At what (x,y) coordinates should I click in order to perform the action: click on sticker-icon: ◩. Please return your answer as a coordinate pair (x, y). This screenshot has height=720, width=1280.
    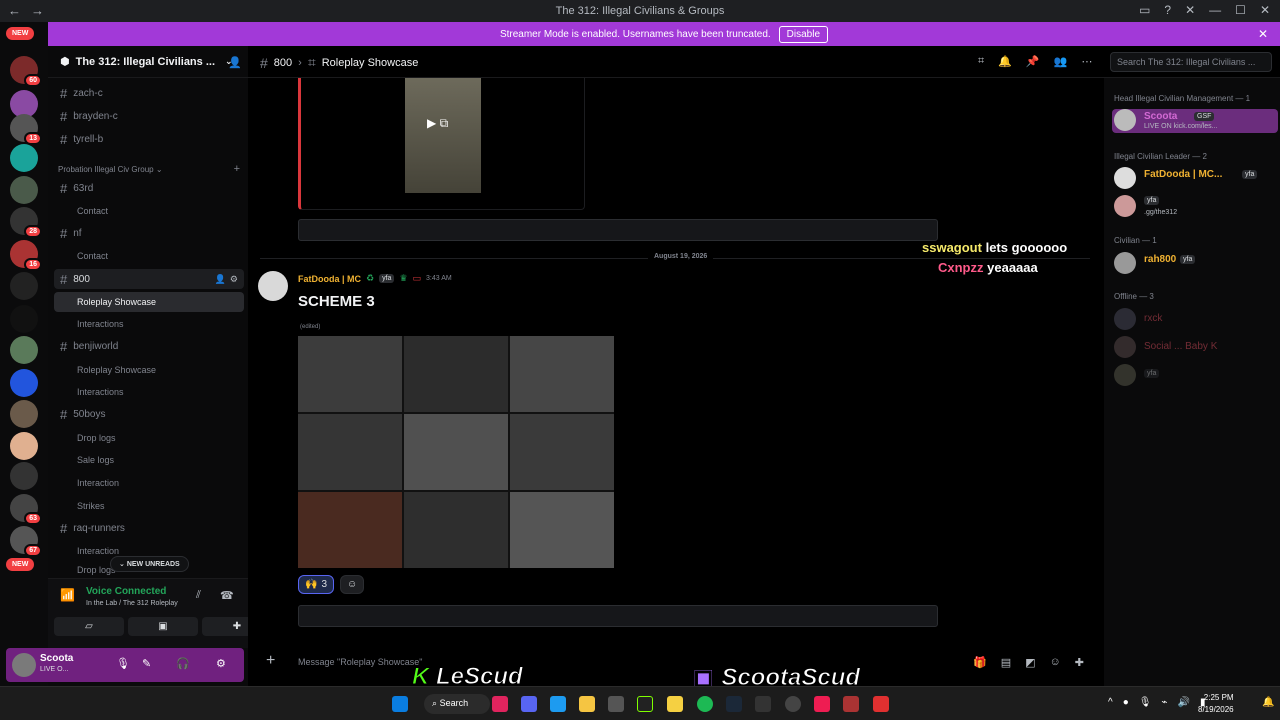
    Looking at the image, I should click on (1030, 662).